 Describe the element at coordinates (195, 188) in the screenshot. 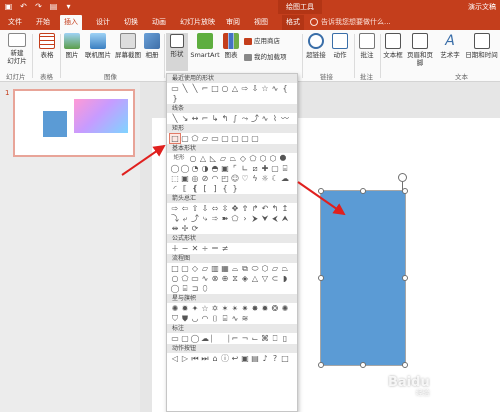

I see `double-brace-icon: ❴` at that location.